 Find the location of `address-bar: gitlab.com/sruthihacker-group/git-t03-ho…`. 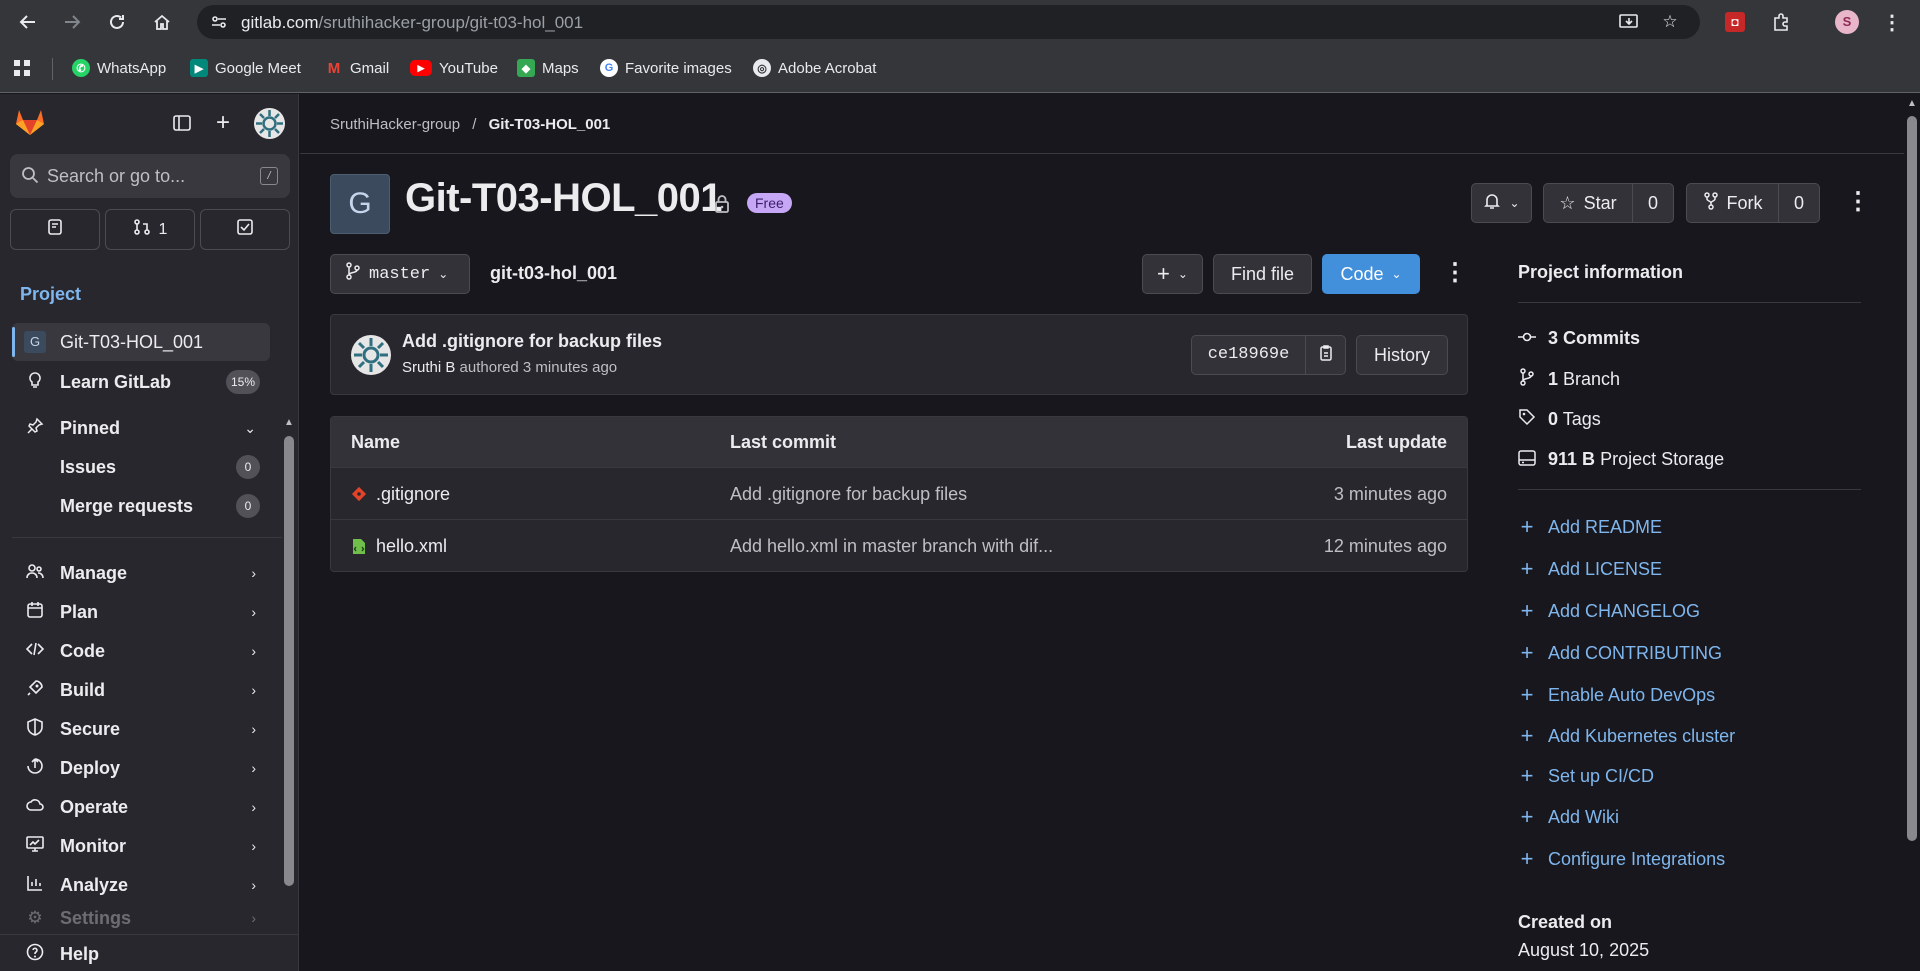

address-bar: gitlab.com/sruthihacker-group/git-t03-ho… is located at coordinates (948, 22).